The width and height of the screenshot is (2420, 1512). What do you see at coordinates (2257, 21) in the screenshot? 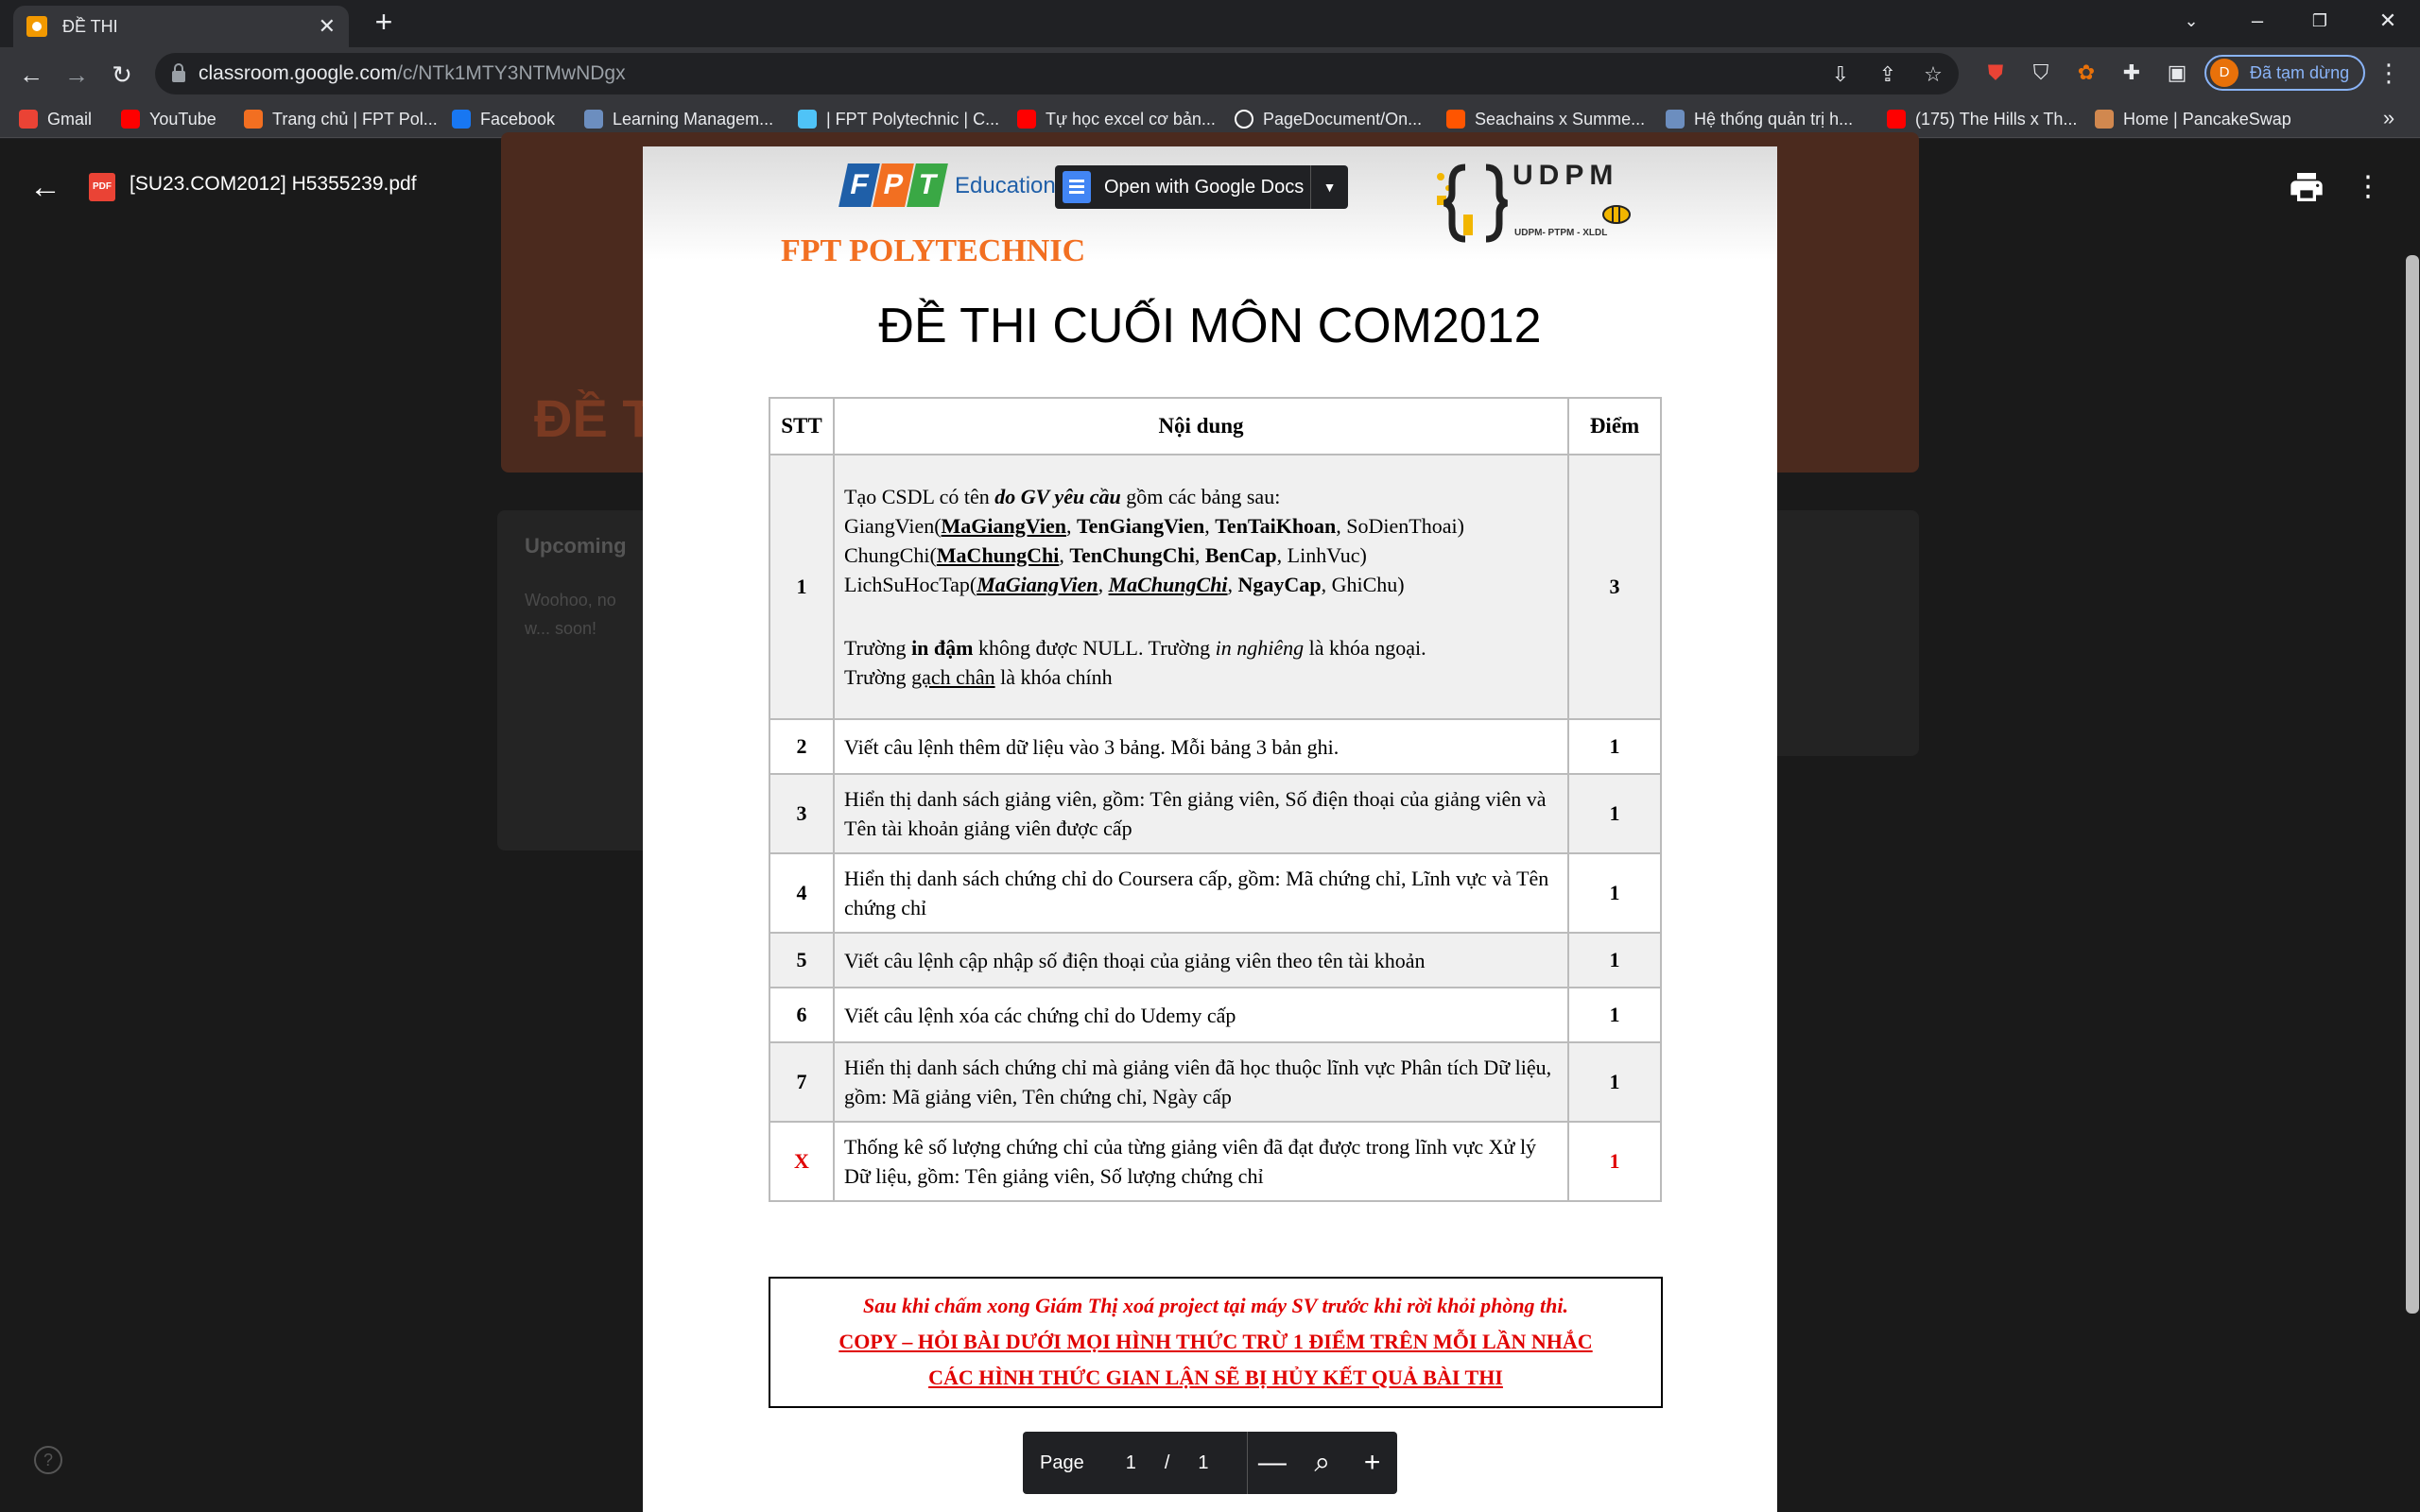
I see `minimize-button: –` at bounding box center [2257, 21].